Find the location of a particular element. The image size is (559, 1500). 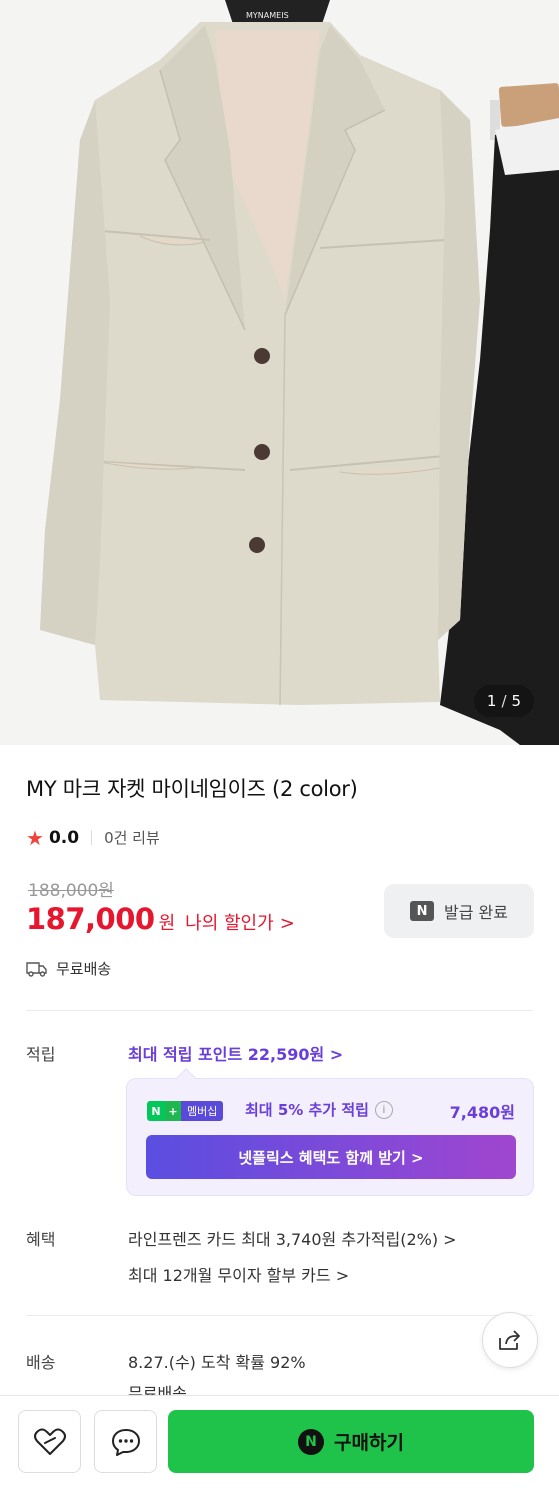

naver-pay-n-icon: N is located at coordinates (311, 1441).